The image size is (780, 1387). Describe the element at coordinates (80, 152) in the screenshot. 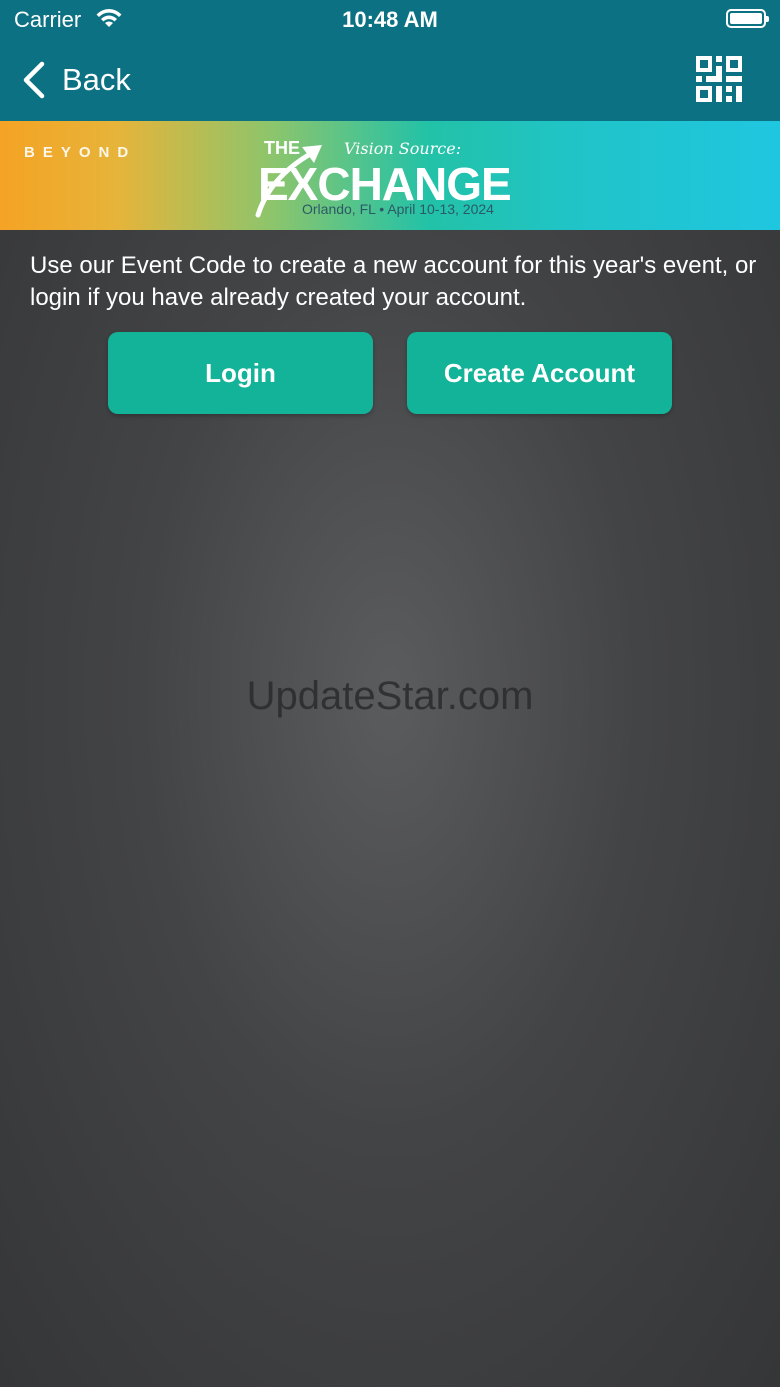

I see `beyond-logo: BEYOND` at that location.